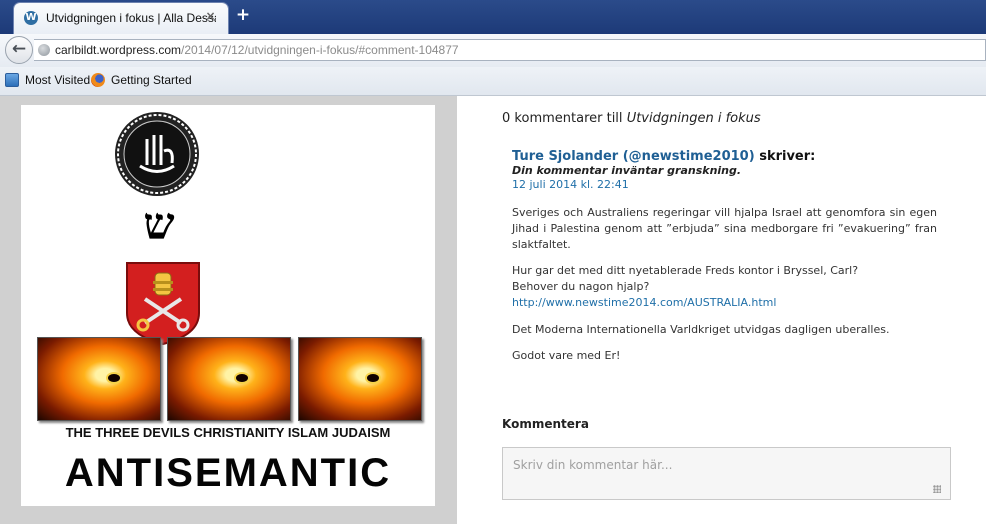 The height and width of the screenshot is (524, 986). What do you see at coordinates (937, 489) in the screenshot?
I see `resize-handle-icon` at bounding box center [937, 489].